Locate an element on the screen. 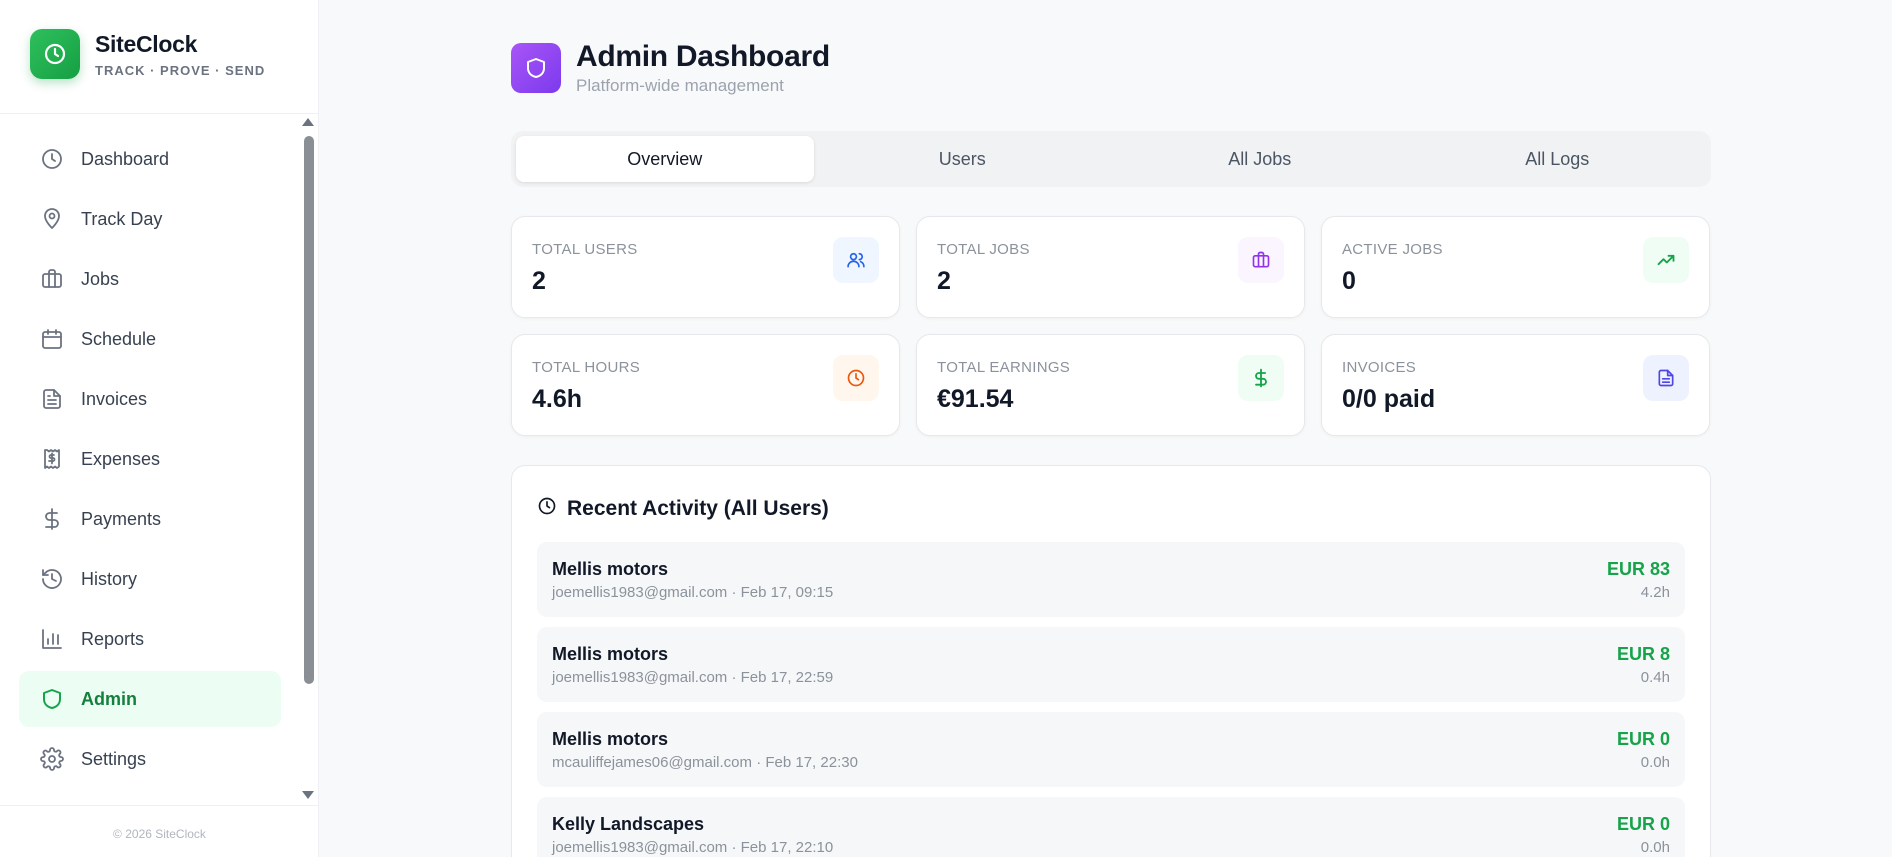 This screenshot has width=1892, height=857. entry-meta: joemellis1983@gmail.com · Feb 17, 22:10 is located at coordinates (693, 847).